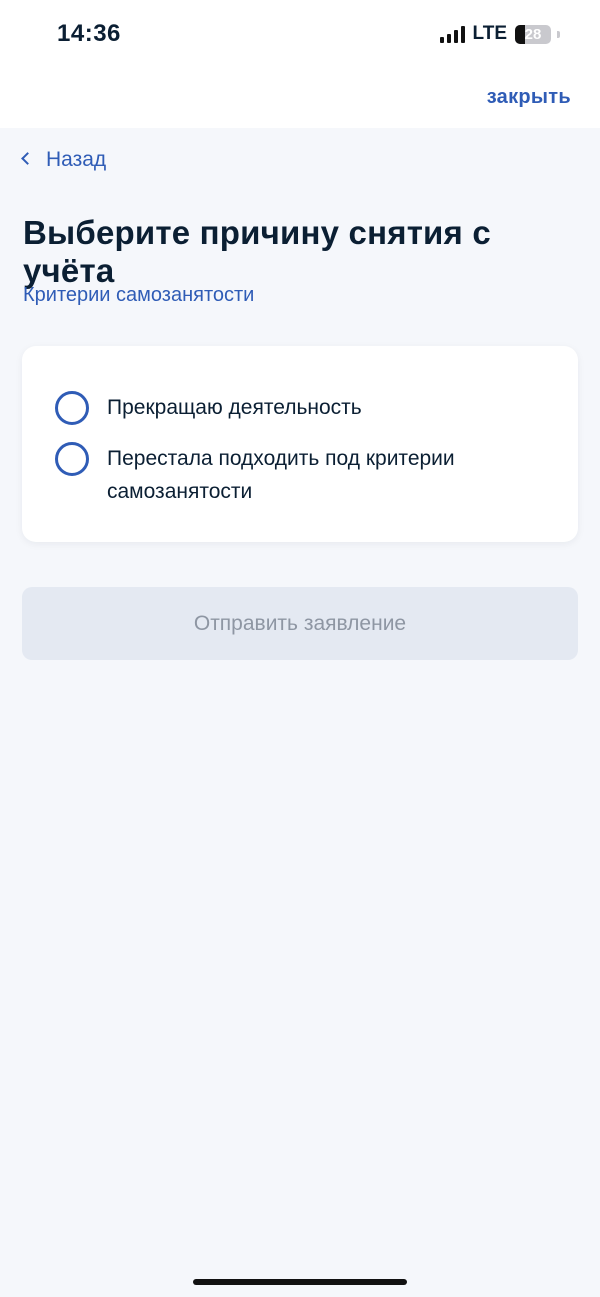  Describe the element at coordinates (300, 35) in the screenshot. I see `status-bar: 14:36 LTE 28` at that location.